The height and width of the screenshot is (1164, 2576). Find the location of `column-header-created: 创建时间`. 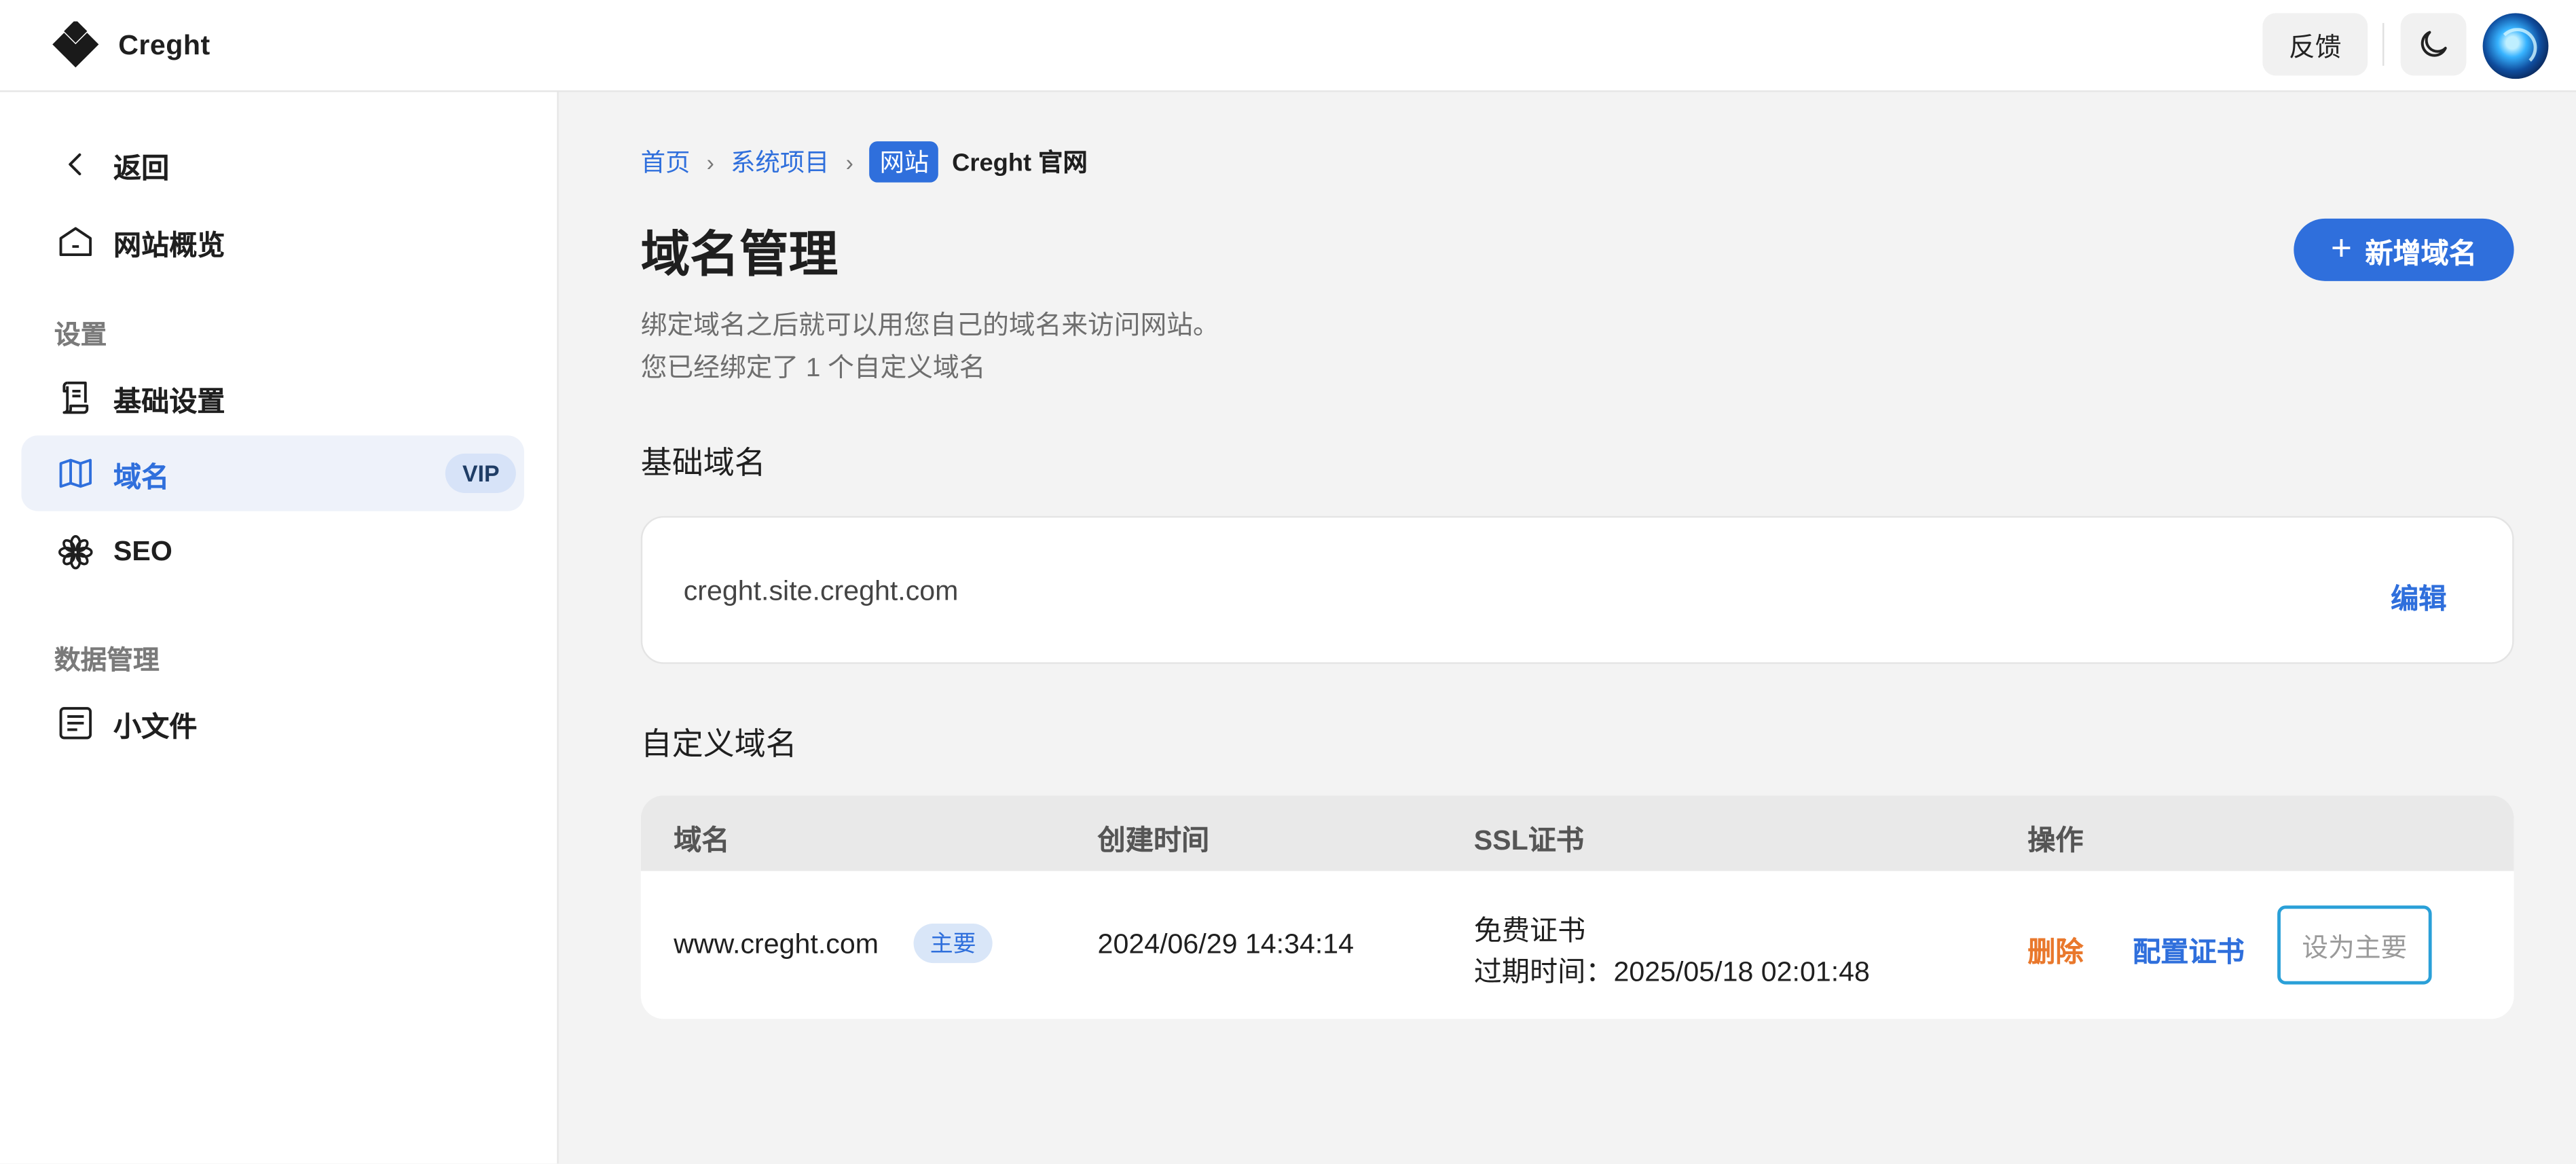

column-header-created: 创建时间 is located at coordinates (1153, 840).